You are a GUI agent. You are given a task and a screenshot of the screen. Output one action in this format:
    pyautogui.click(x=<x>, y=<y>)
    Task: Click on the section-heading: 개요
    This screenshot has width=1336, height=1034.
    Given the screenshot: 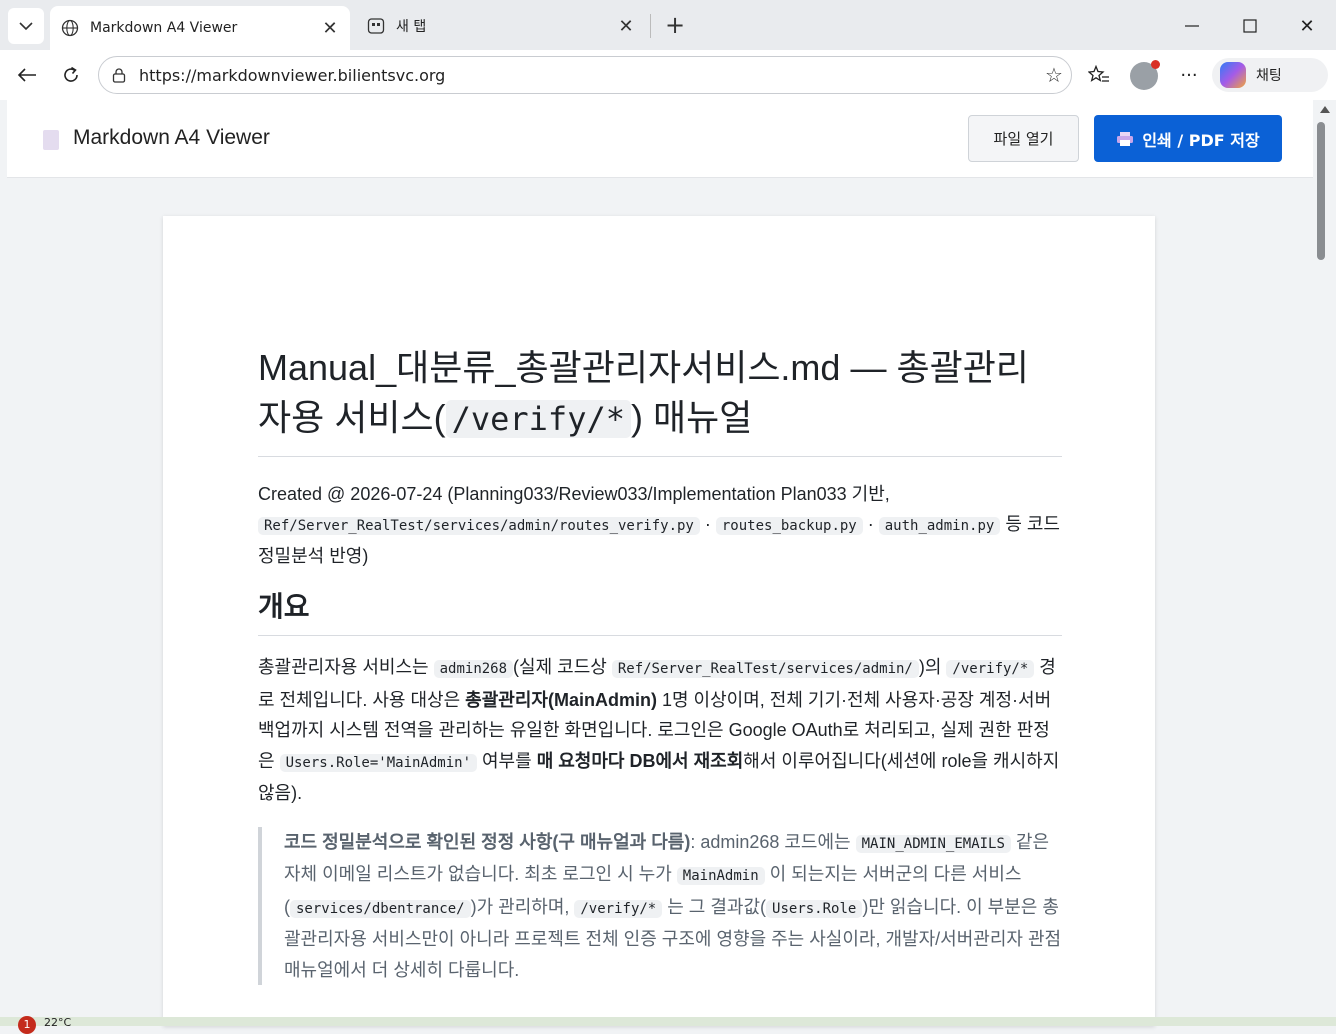 What is the action you would take?
    pyautogui.click(x=660, y=610)
    